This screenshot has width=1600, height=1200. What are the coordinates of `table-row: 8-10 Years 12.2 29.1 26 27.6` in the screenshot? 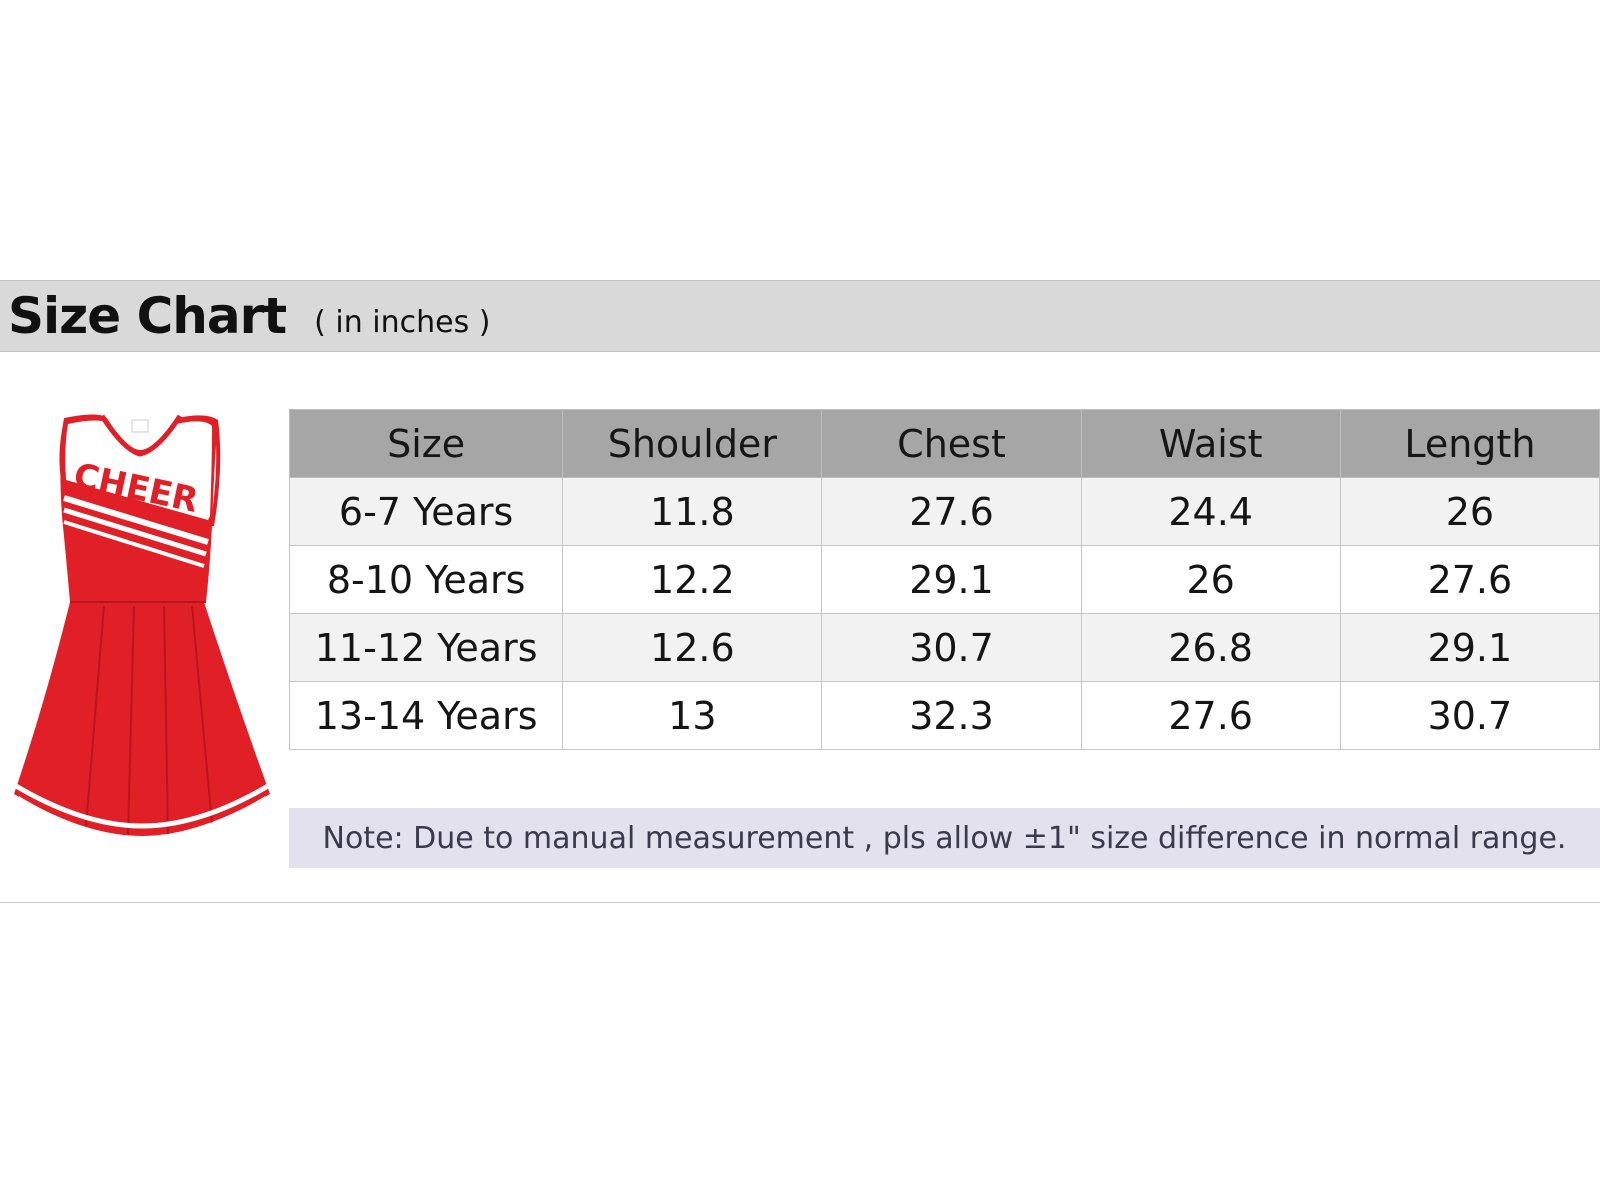 It's located at (944, 579).